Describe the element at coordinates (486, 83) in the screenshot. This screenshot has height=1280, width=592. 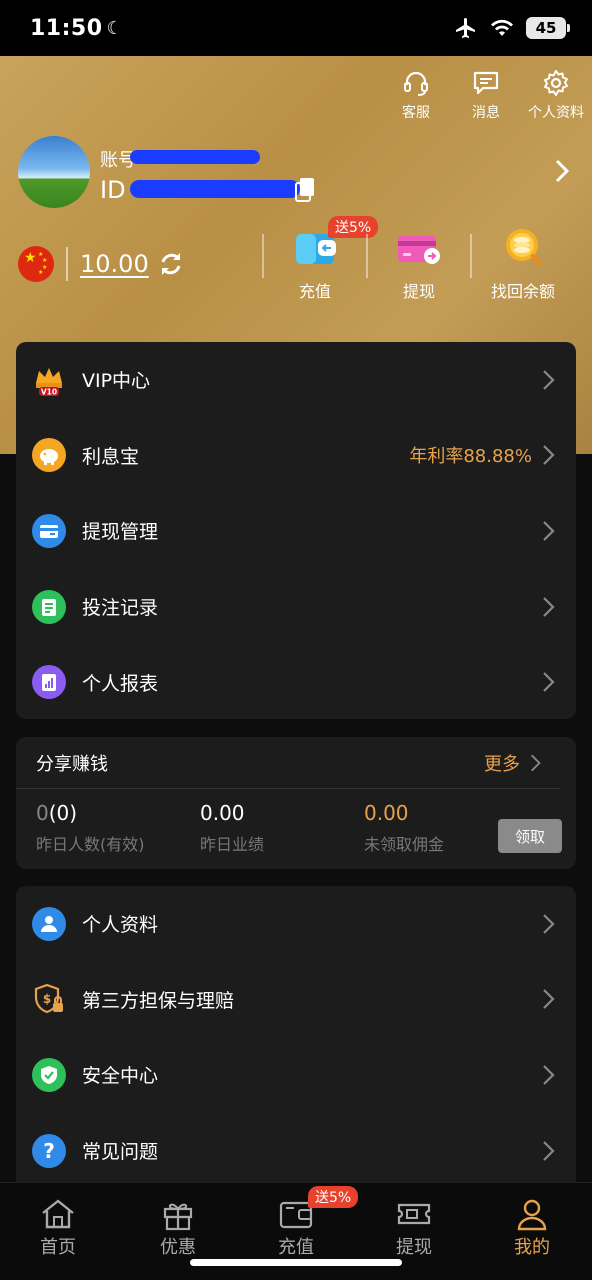
I see `message-icon` at that location.